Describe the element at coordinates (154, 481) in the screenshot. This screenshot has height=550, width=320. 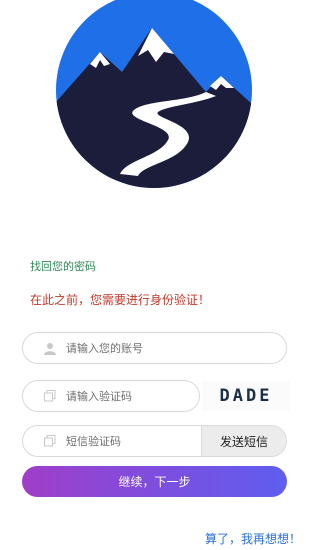
I see `next-step-button: 继续，下一步` at that location.